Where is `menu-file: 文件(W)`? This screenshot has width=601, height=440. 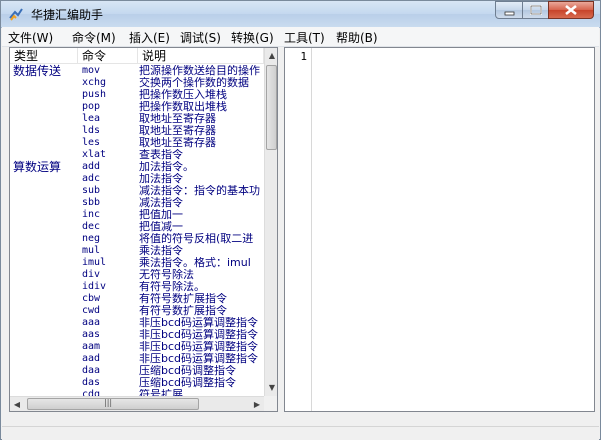
menu-file: 文件(W) is located at coordinates (30, 37).